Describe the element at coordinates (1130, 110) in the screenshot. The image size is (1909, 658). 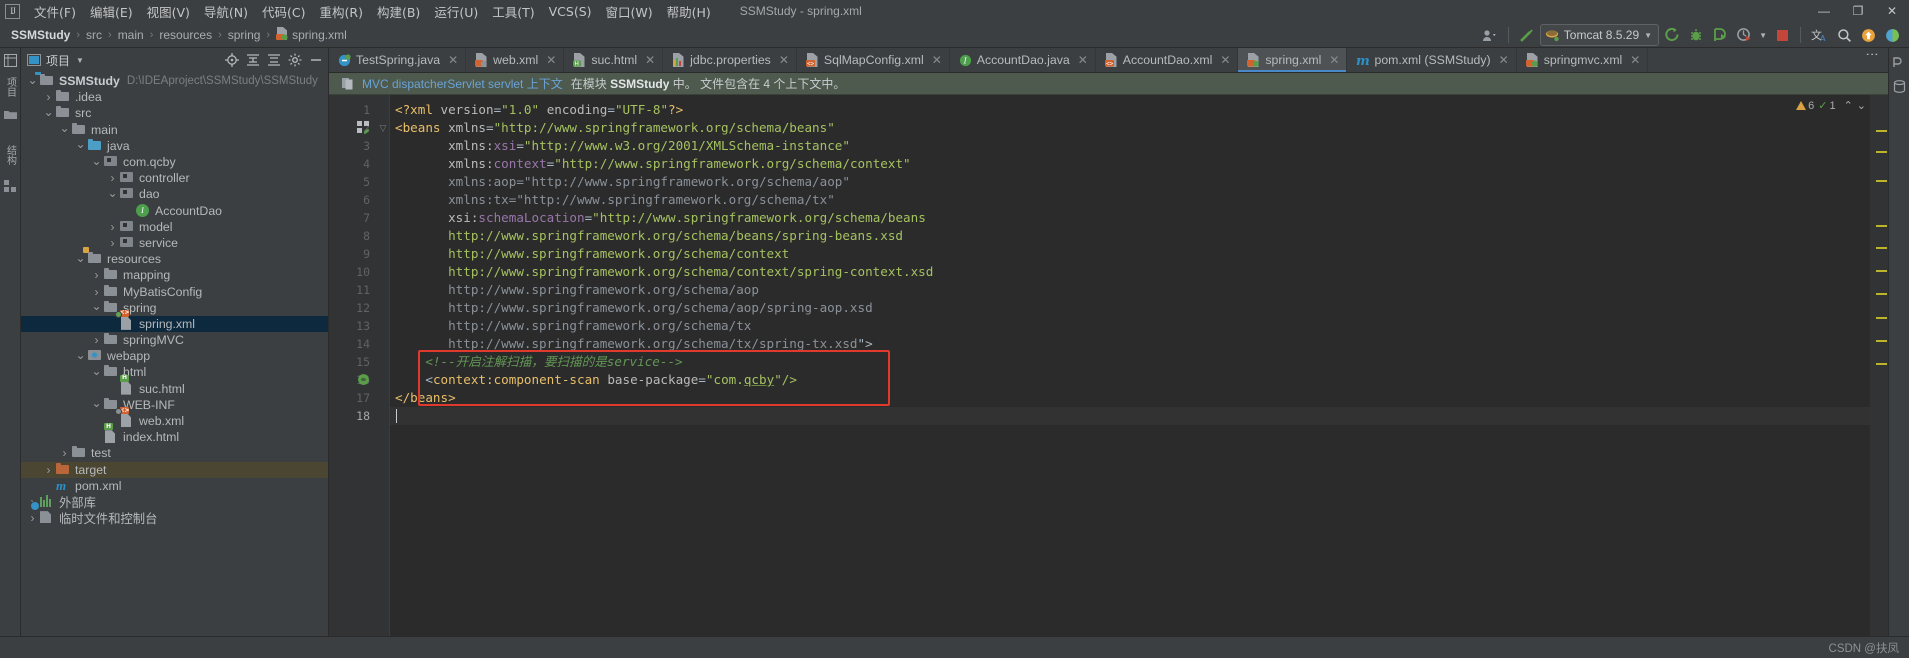
I see `code-line: <?xml version="1.0" encoding="UTF-8"?>` at that location.